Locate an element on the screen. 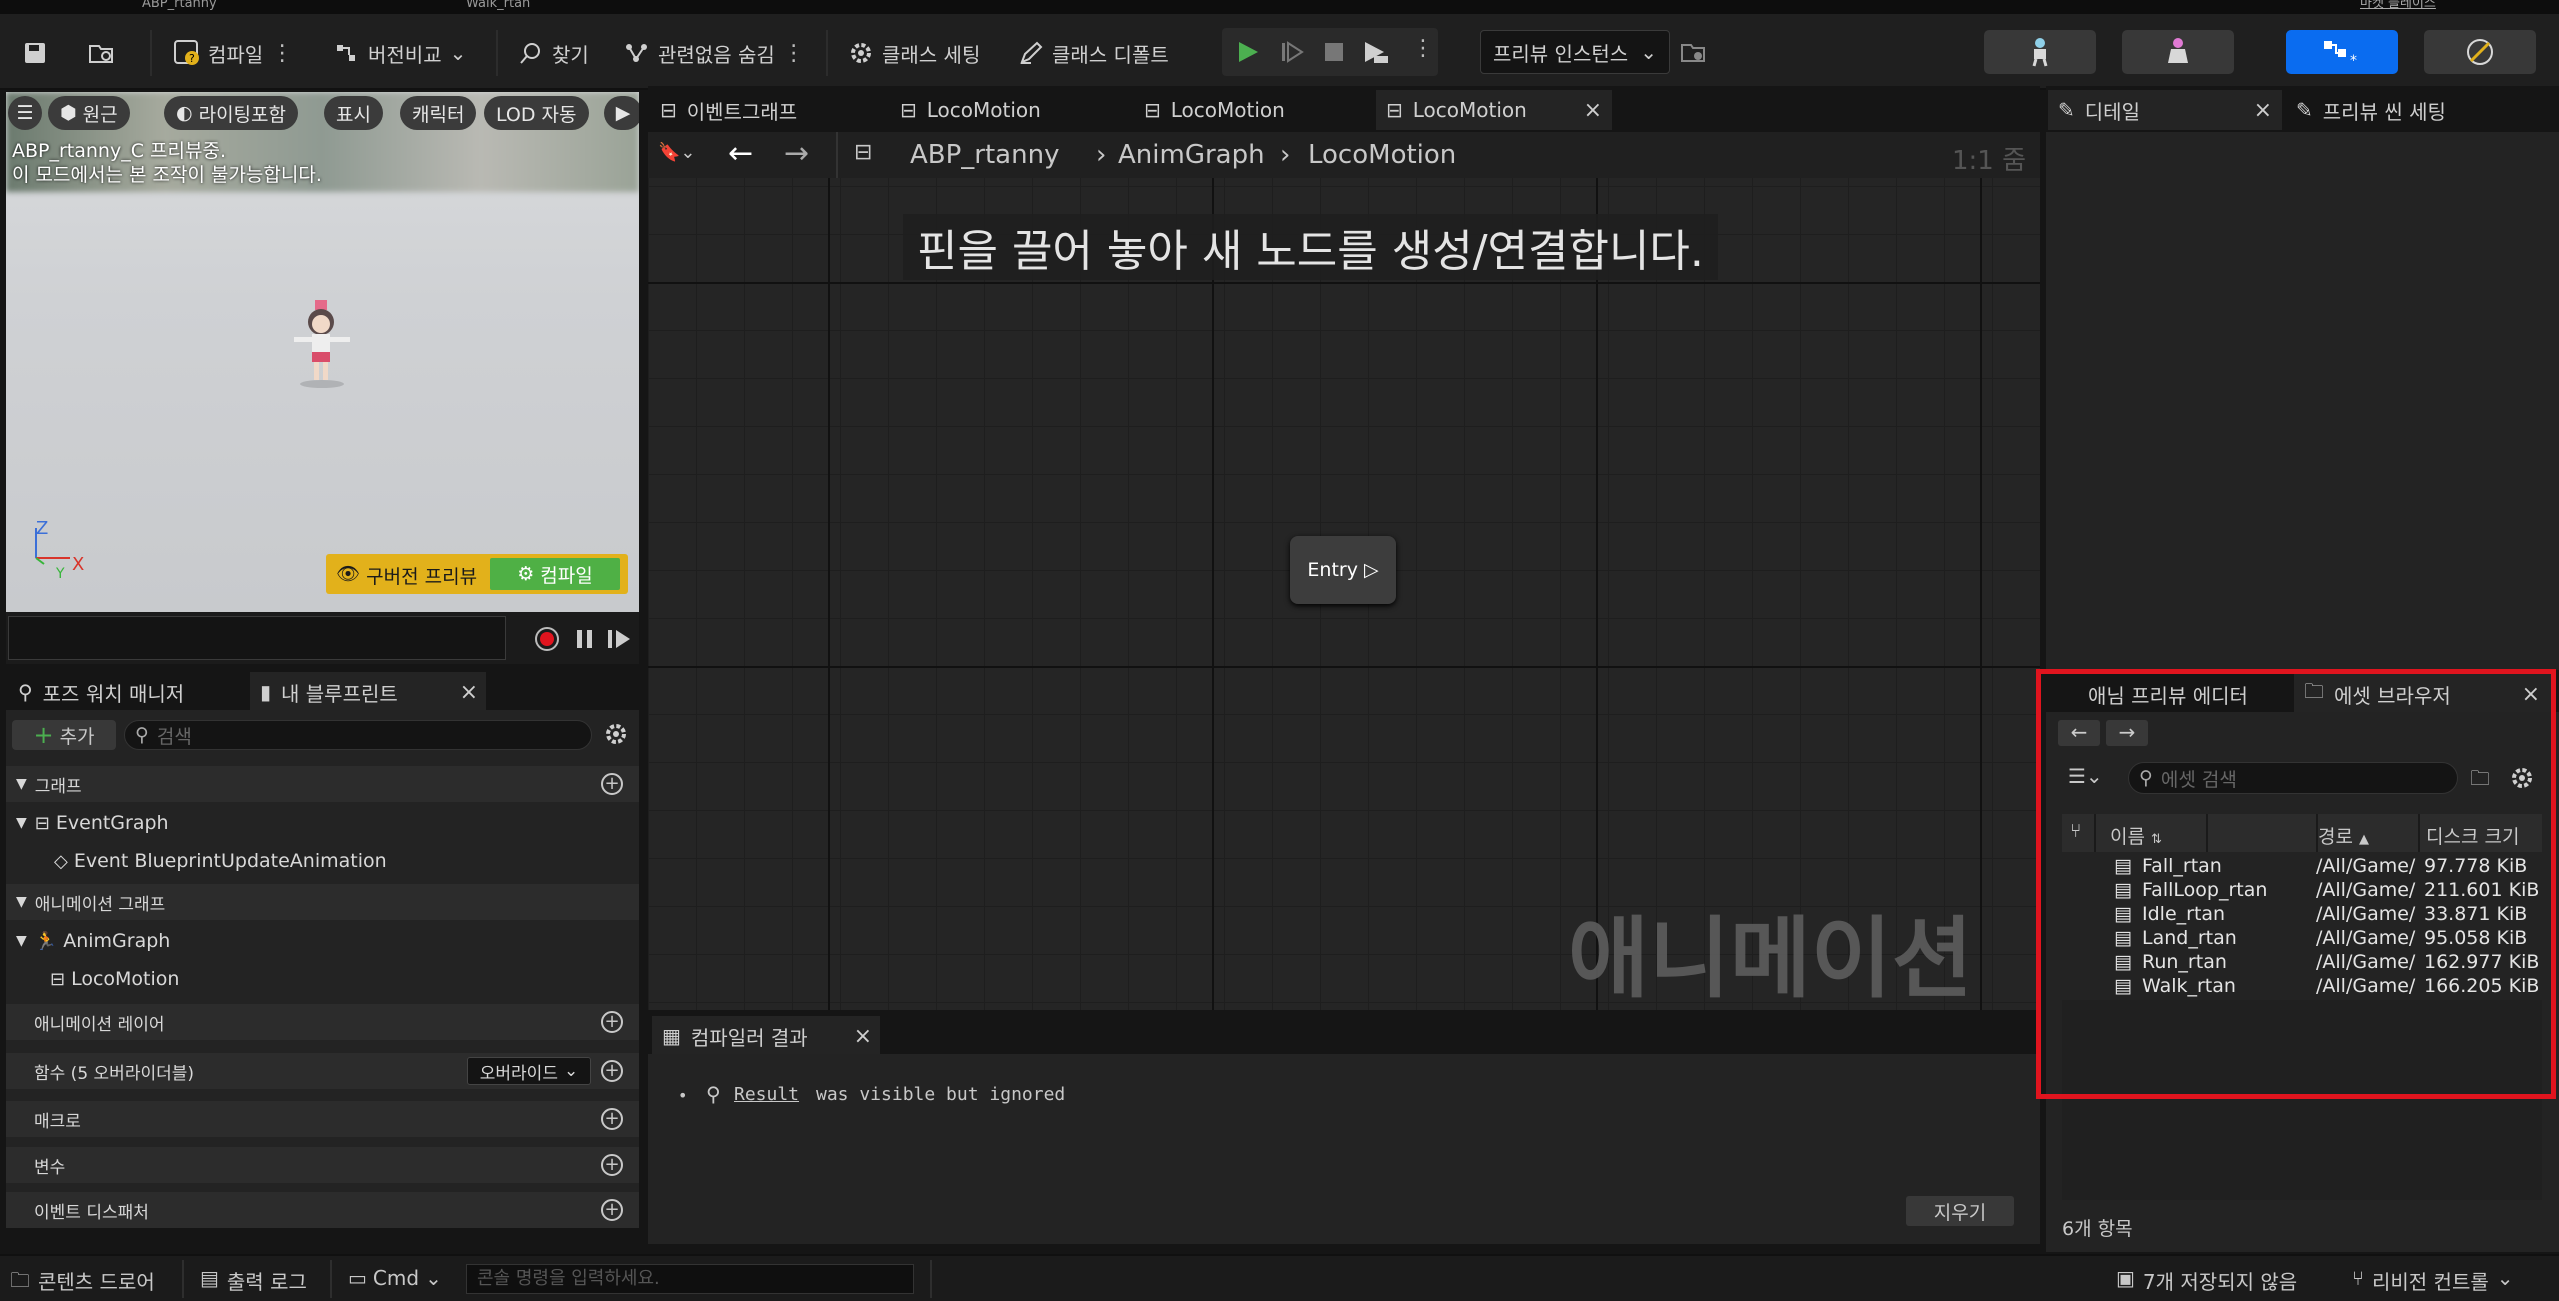  step-forward-icon is located at coordinates (619, 639).